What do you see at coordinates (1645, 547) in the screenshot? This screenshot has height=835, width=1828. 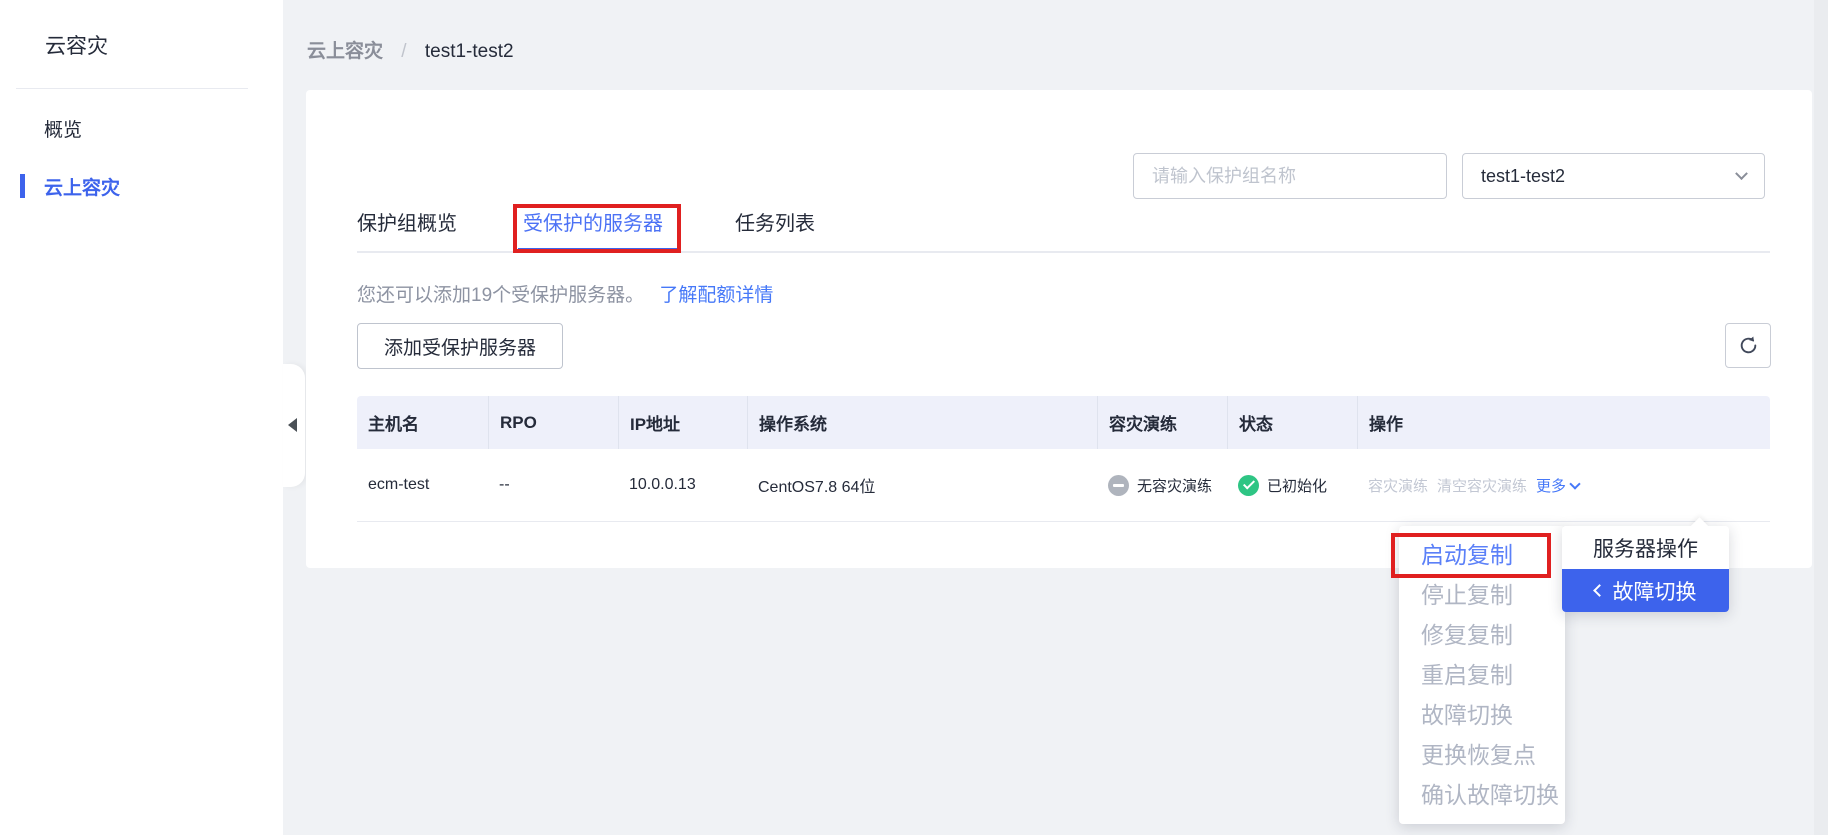 I see `menu-item-server-operation: 服务器操作` at bounding box center [1645, 547].